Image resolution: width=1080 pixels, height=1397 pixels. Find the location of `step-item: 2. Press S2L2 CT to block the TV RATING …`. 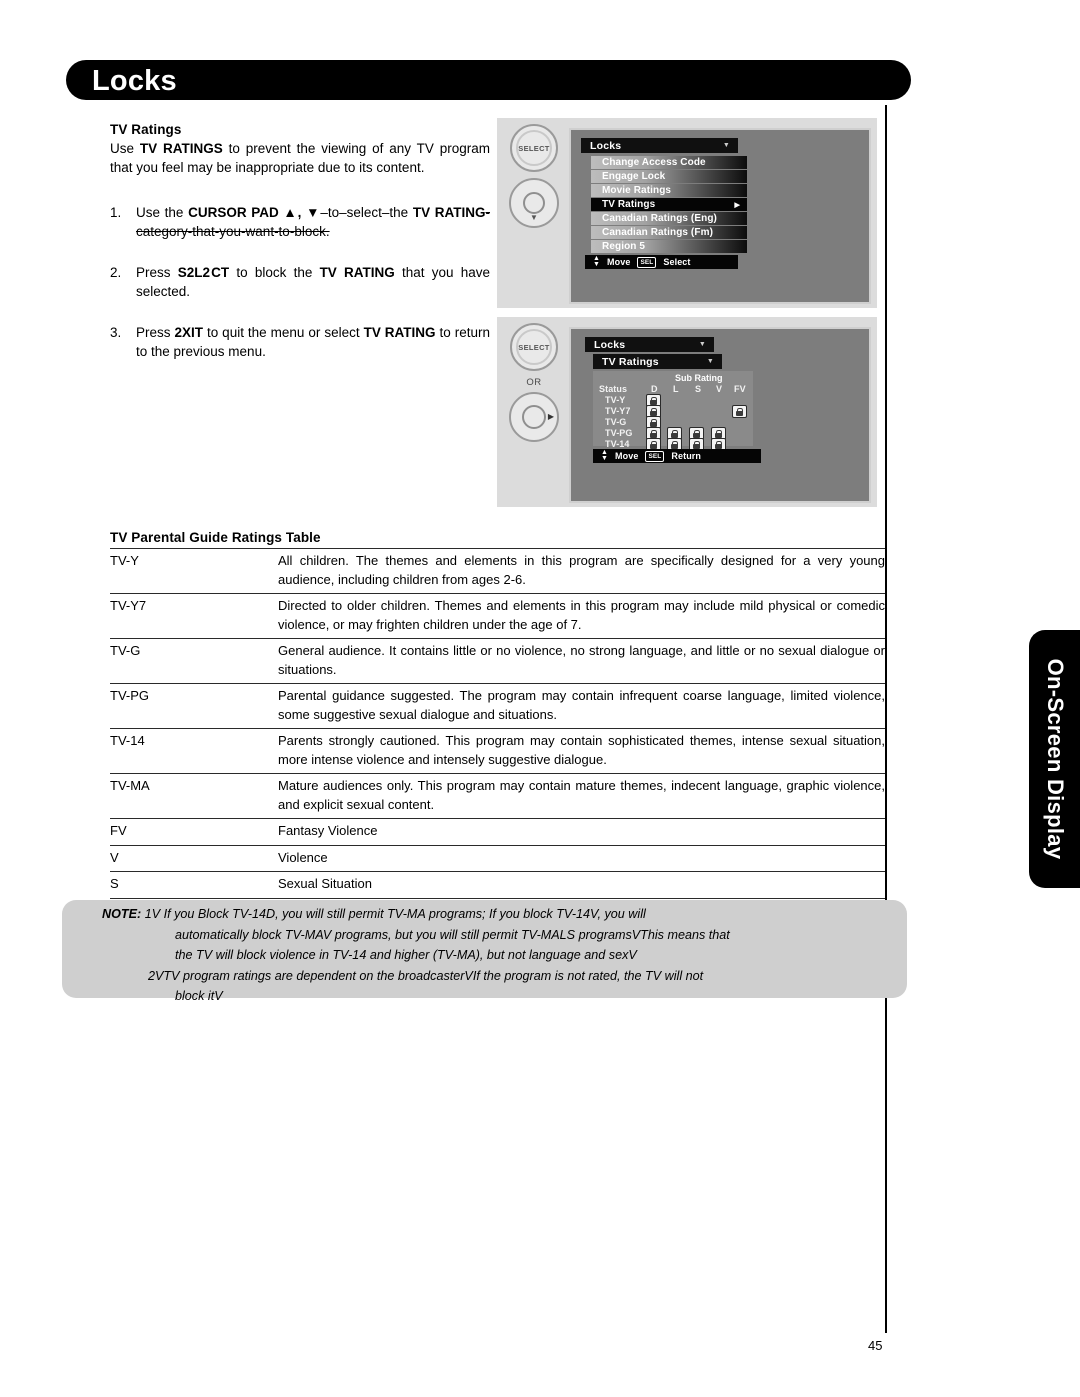

step-item: 2. Press S2L2 CT to block the TV RATING … is located at coordinates (300, 282).